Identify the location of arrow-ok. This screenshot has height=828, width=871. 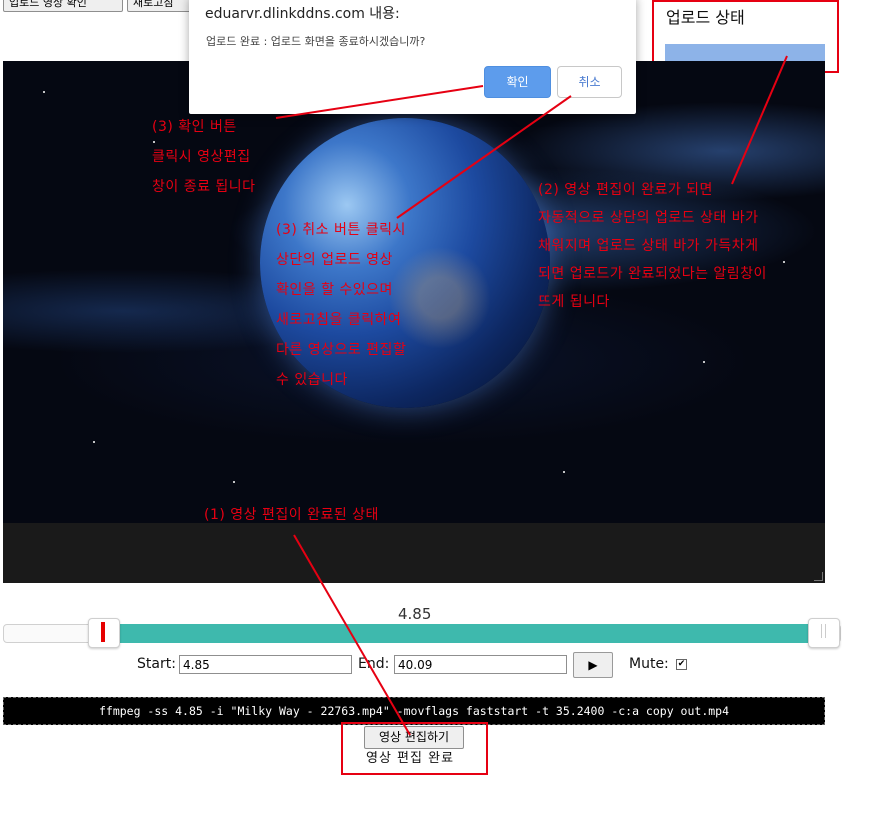
(379, 102).